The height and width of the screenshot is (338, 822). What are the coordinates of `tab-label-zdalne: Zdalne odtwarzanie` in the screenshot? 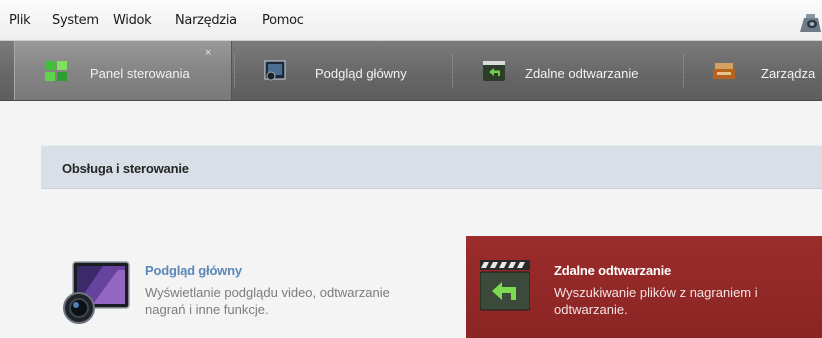 It's located at (581, 73).